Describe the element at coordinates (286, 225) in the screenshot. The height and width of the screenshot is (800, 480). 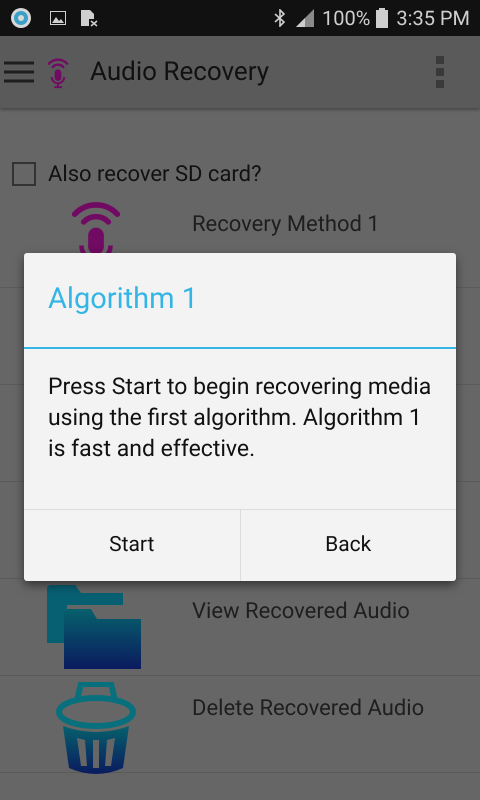
I see `menu-label: Recovery Method 1` at that location.